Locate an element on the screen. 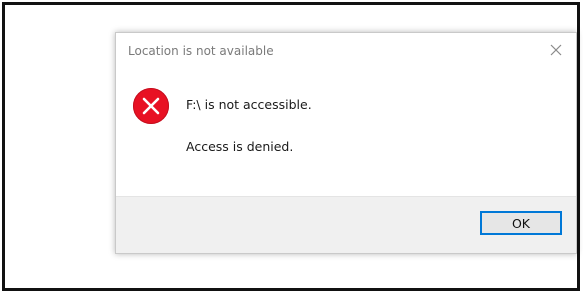  error-detail: Access is denied. is located at coordinates (240, 146).